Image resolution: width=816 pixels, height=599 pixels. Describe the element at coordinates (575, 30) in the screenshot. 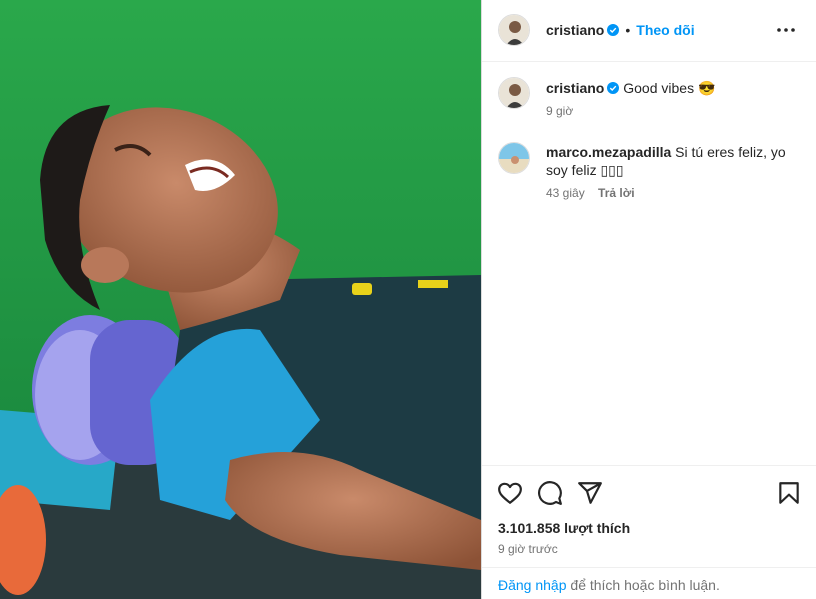

I see `header-username: cristiano` at that location.